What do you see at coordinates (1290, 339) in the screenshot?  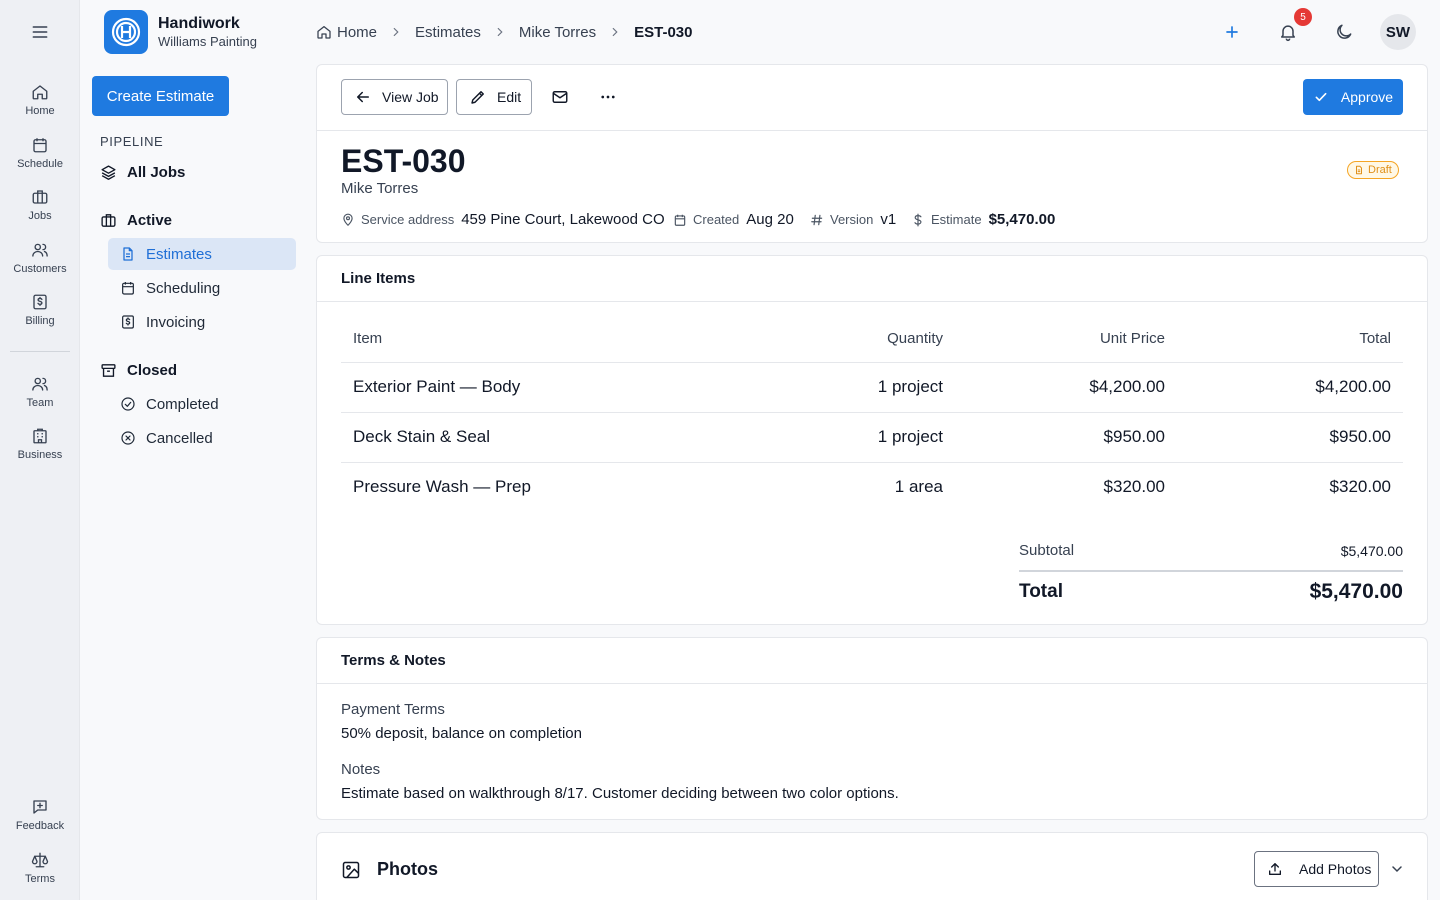 I see `col-total: Total` at bounding box center [1290, 339].